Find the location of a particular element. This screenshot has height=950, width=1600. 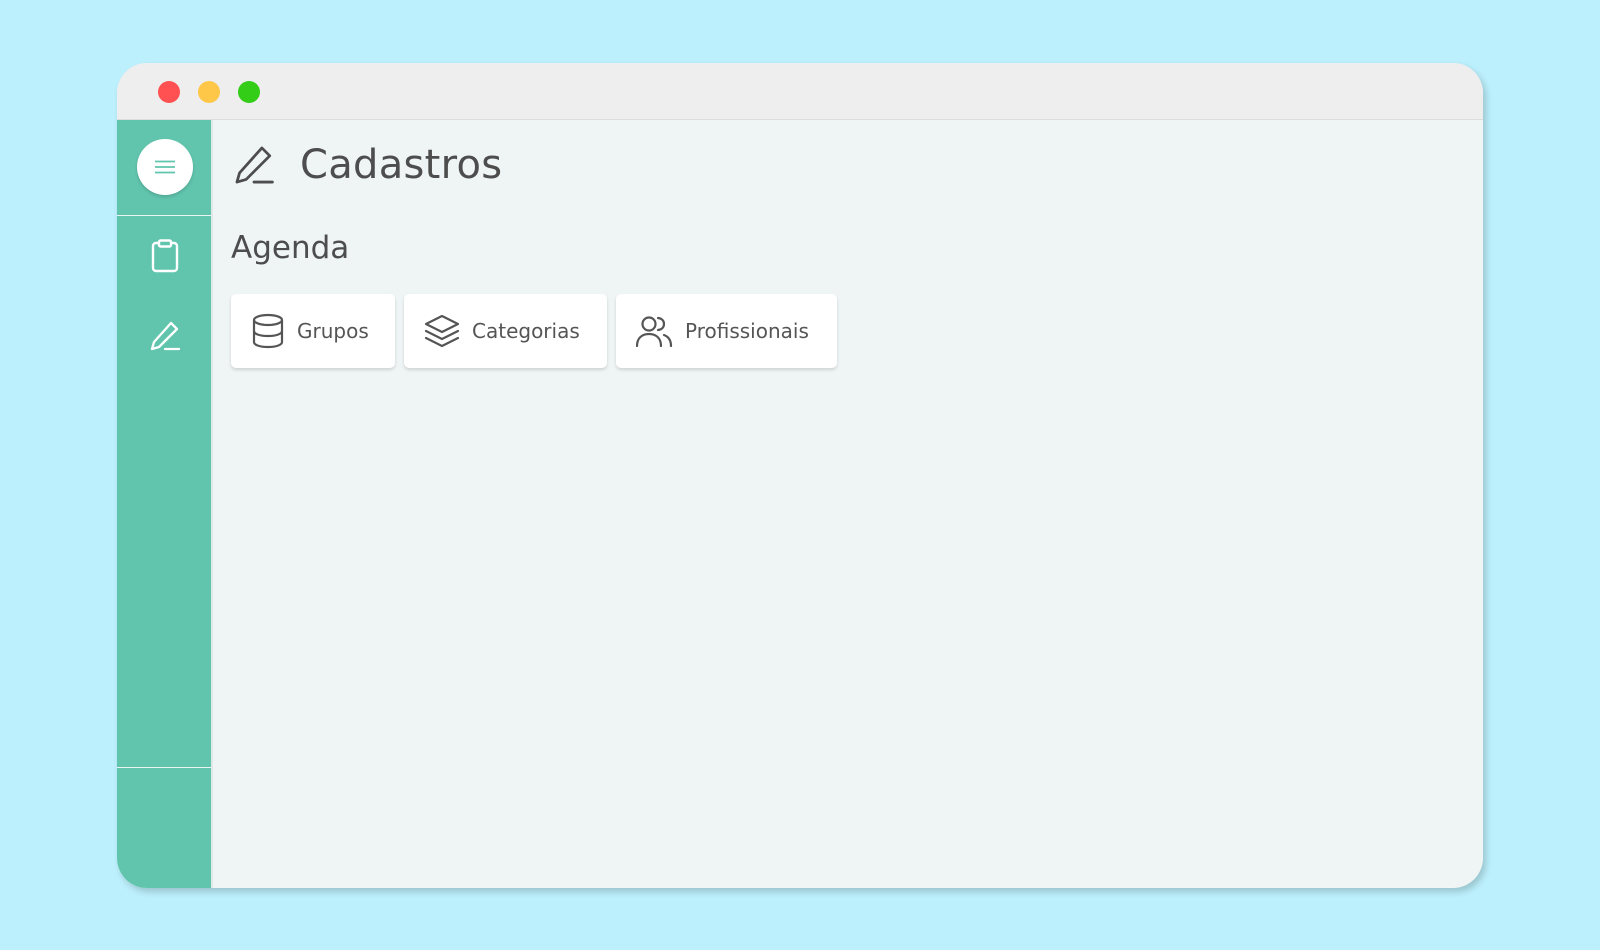

card-label: Grupos is located at coordinates (333, 331).